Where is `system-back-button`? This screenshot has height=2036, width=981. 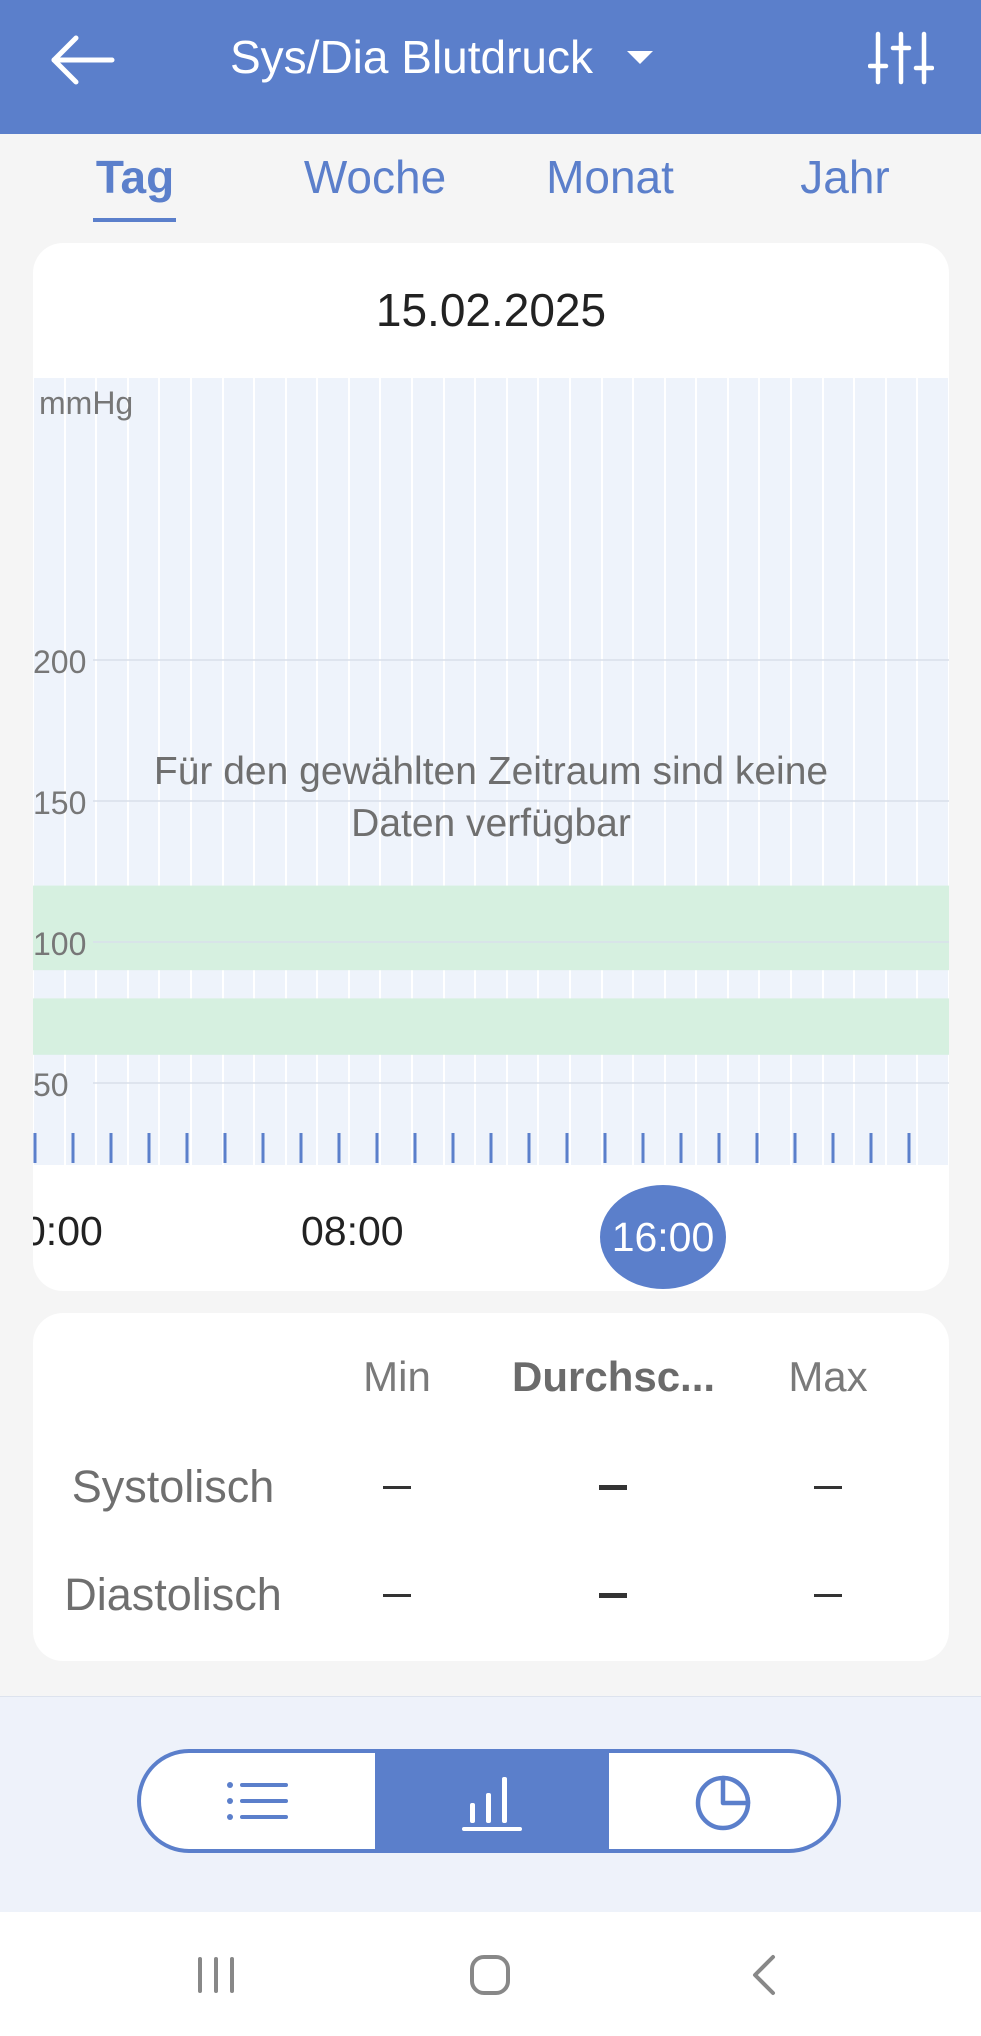 system-back-button is located at coordinates (765, 1975).